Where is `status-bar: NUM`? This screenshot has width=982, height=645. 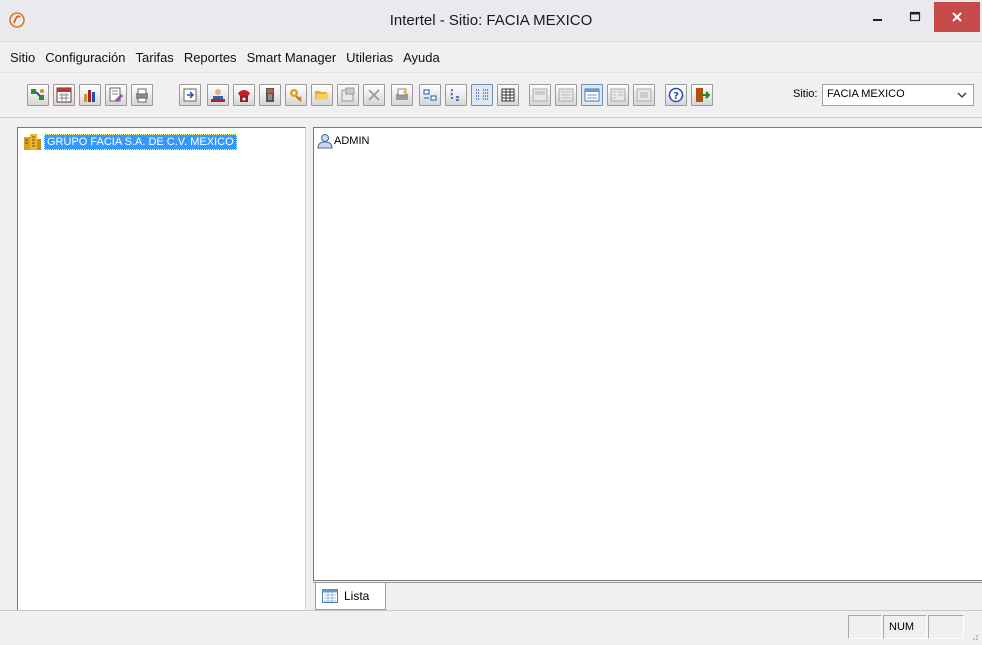
status-bar: NUM is located at coordinates (491, 627).